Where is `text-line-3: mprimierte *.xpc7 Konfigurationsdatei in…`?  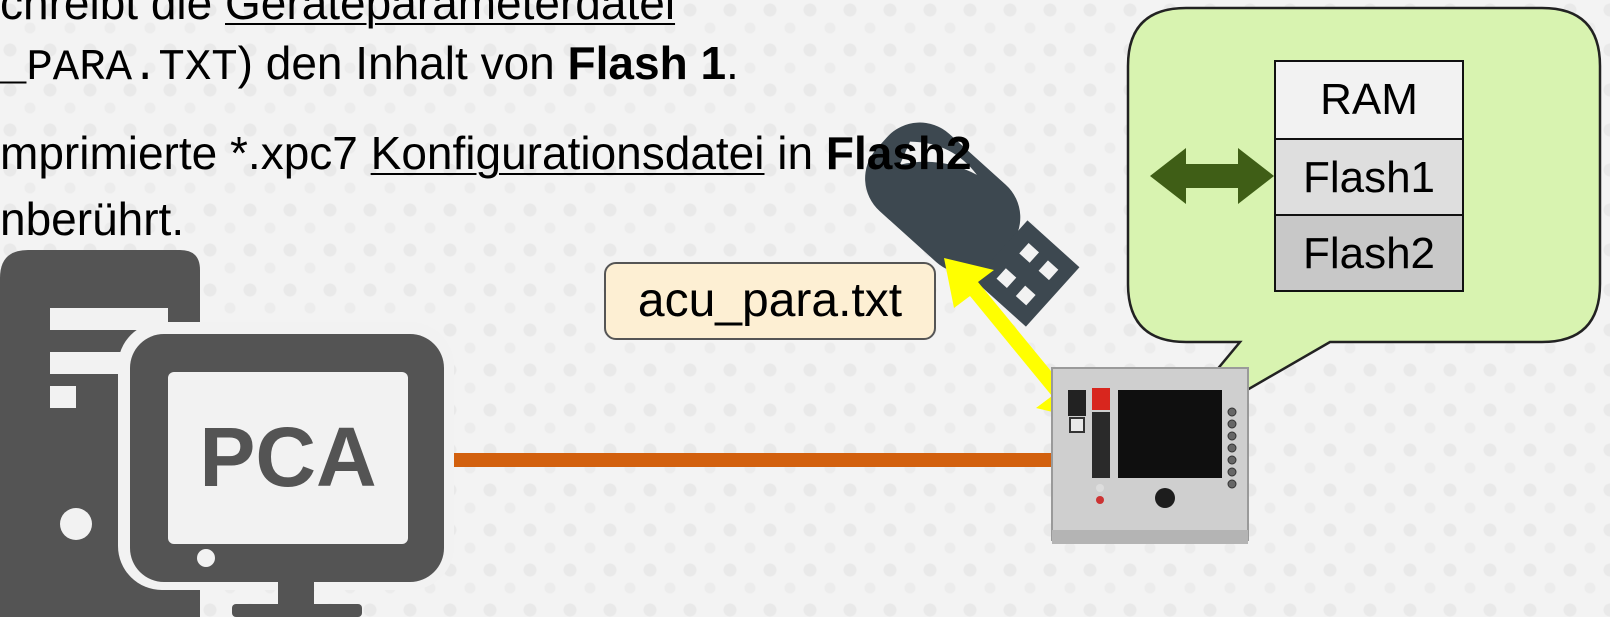
text-line-3: mprimierte *.xpc7 Konfigurationsdatei in… is located at coordinates (486, 153).